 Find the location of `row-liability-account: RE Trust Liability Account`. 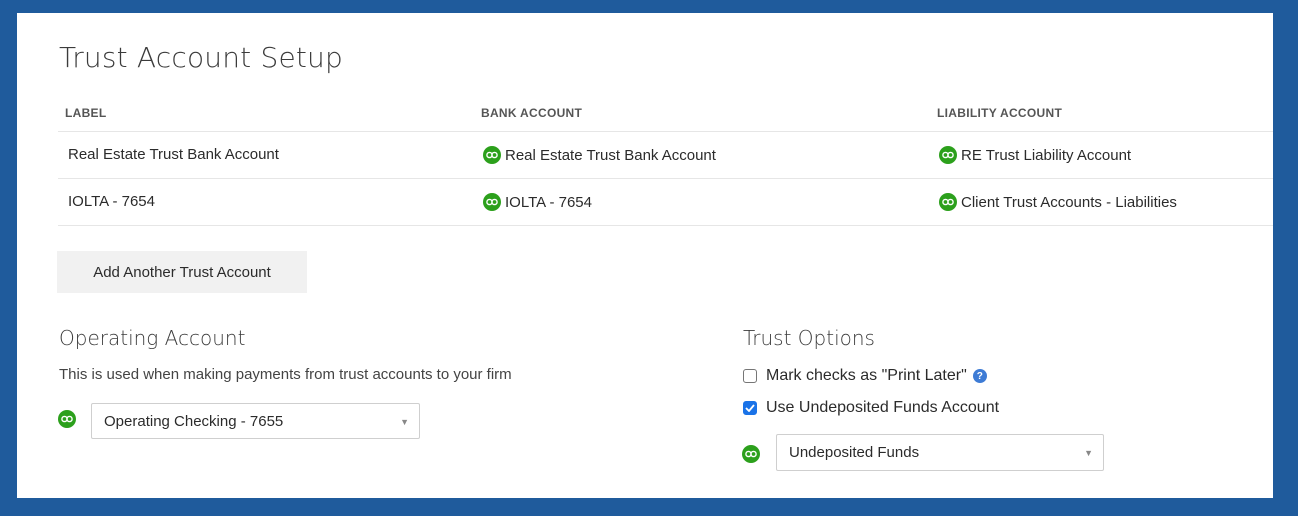

row-liability-account: RE Trust Liability Account is located at coordinates (1035, 155).